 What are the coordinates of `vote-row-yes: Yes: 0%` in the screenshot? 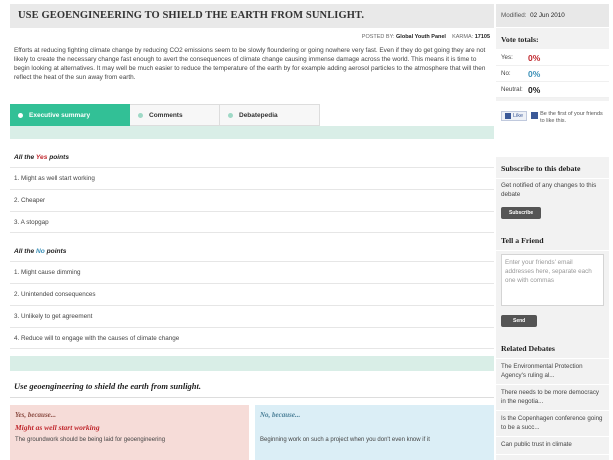 It's located at (552, 58).